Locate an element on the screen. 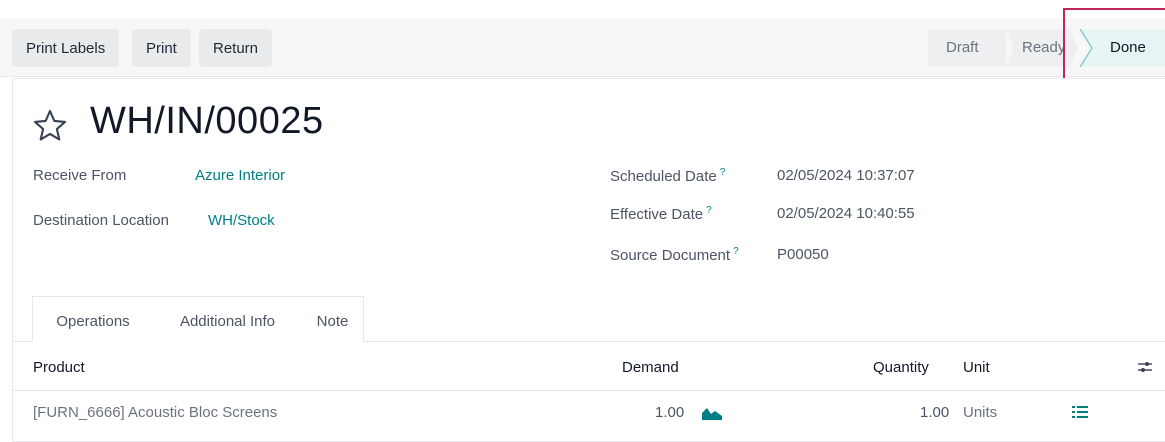  column-demand: Demand is located at coordinates (650, 367).